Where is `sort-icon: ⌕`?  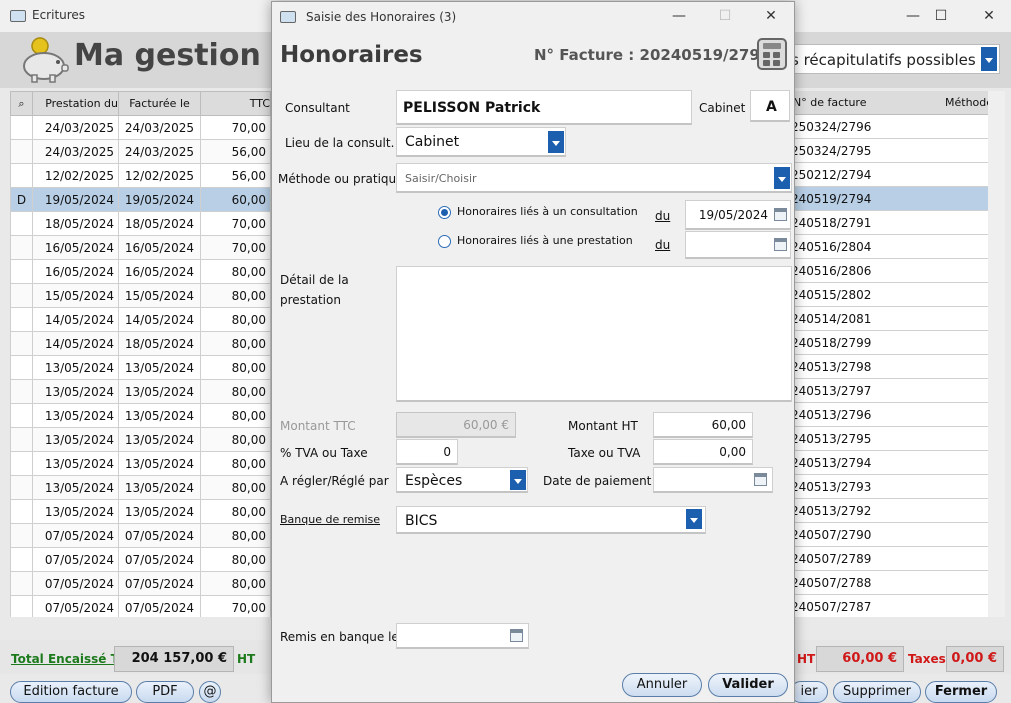
sort-icon: ⌕ is located at coordinates (21, 103).